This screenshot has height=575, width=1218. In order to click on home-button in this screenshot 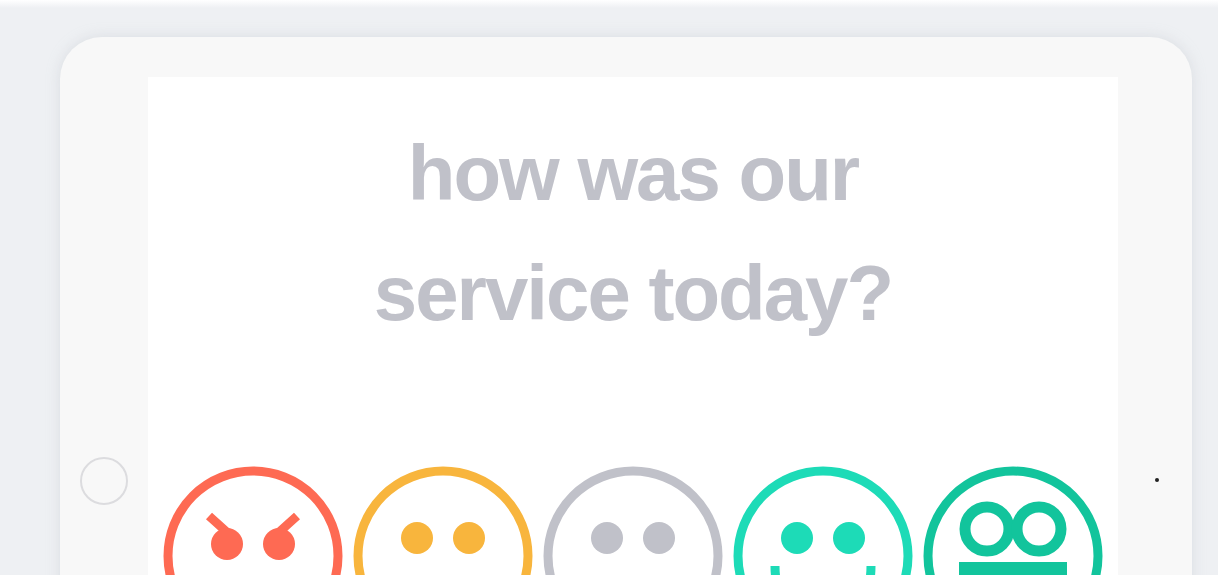, I will do `click(104, 481)`.